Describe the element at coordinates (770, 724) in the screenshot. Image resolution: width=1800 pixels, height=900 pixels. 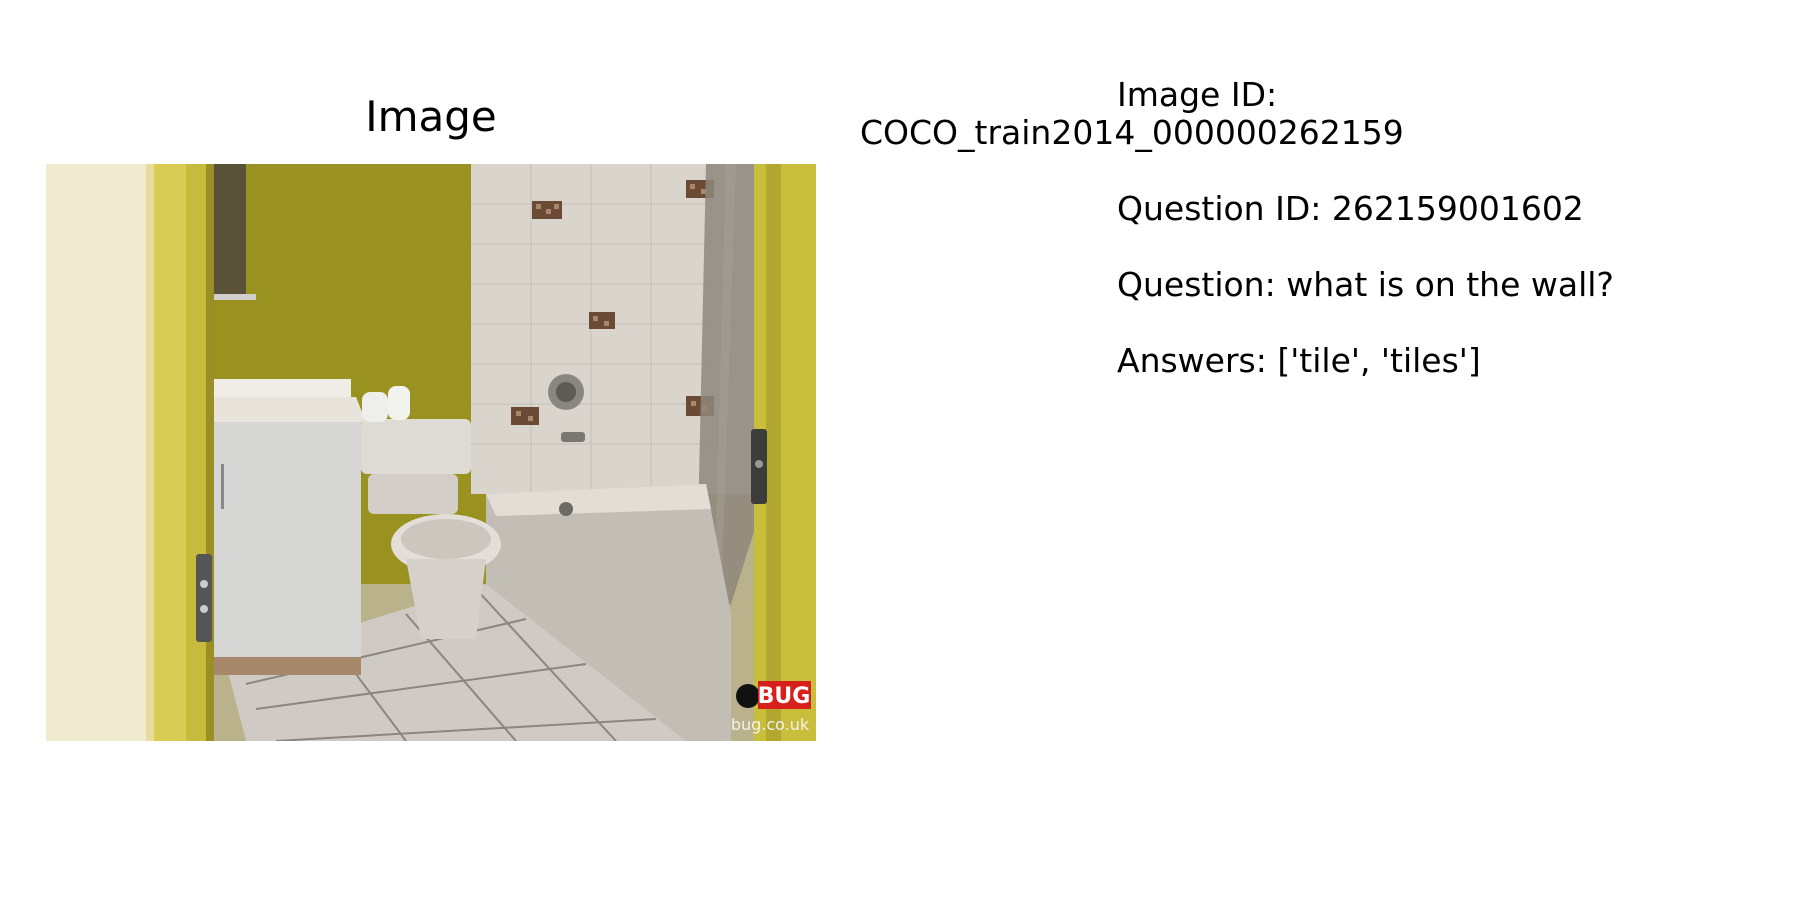
I see `watermark-url: bug.co.uk` at that location.